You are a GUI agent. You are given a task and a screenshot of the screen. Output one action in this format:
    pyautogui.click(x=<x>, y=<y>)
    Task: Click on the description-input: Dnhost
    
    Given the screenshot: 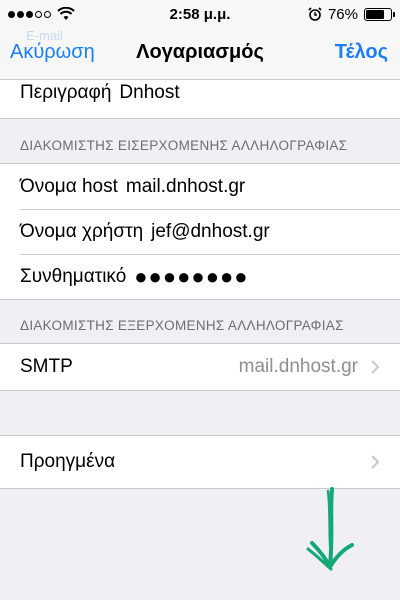 What is the action you would take?
    pyautogui.click(x=149, y=93)
    